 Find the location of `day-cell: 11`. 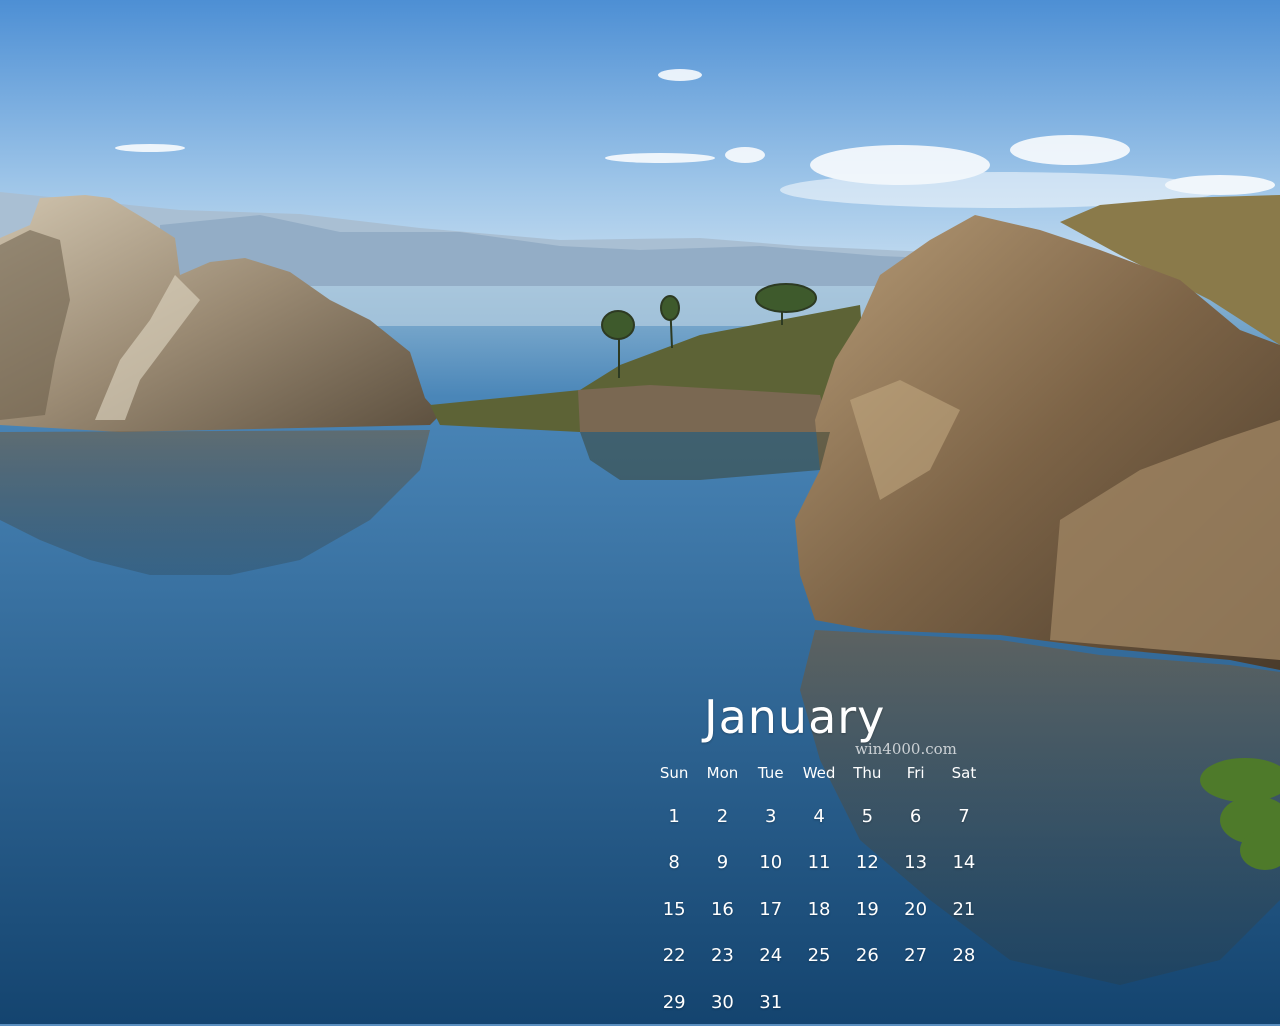

day-cell: 11 is located at coordinates (819, 863).